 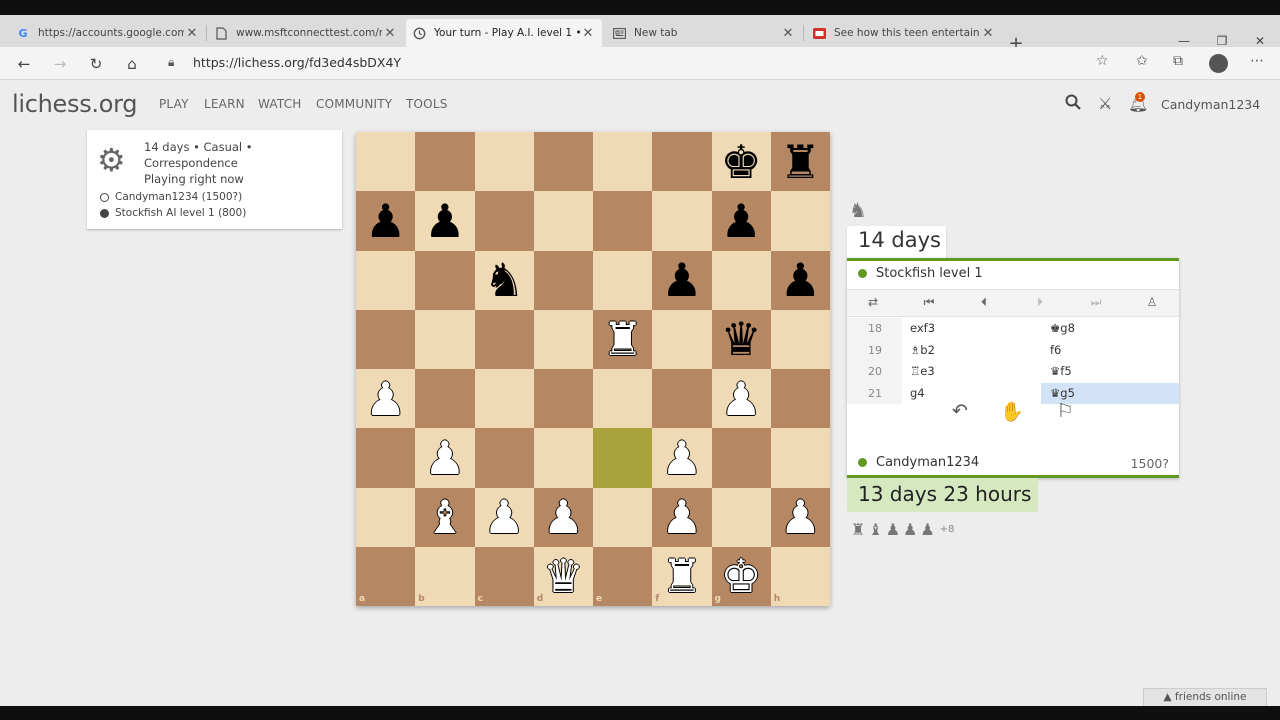 I want to click on black-piece-a7: ♟, so click(x=385, y=221).